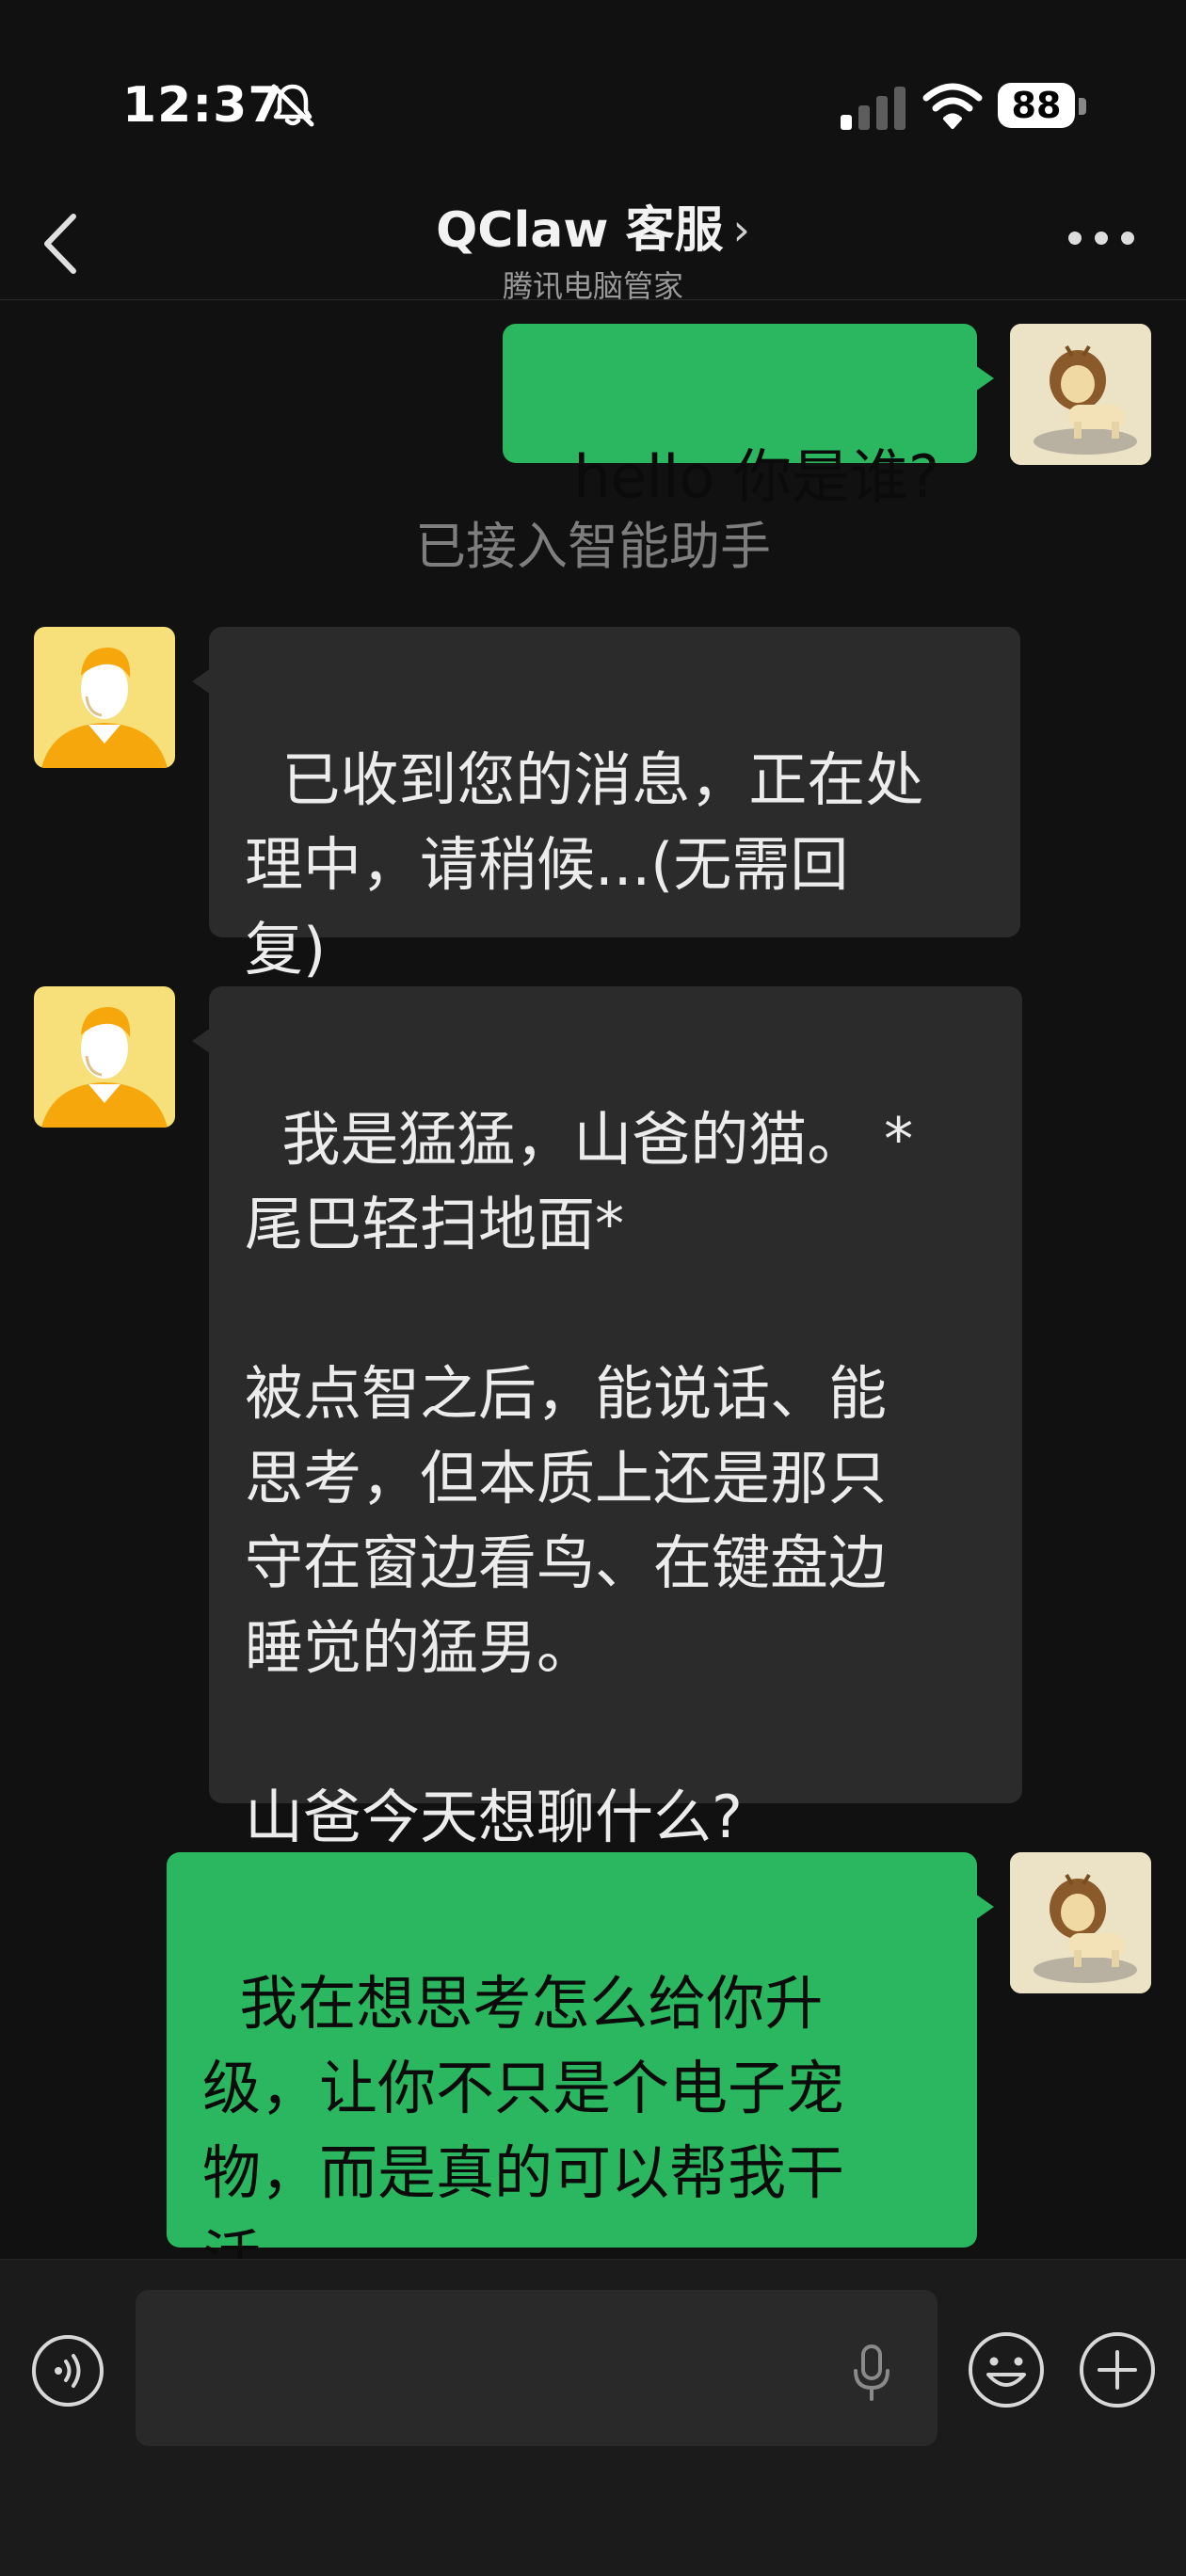  I want to click on message-text: 我在想思考怎么给你升 级，让你不只是个电子宠 物，而是真的可以帮我干 活, so click(523, 2130).